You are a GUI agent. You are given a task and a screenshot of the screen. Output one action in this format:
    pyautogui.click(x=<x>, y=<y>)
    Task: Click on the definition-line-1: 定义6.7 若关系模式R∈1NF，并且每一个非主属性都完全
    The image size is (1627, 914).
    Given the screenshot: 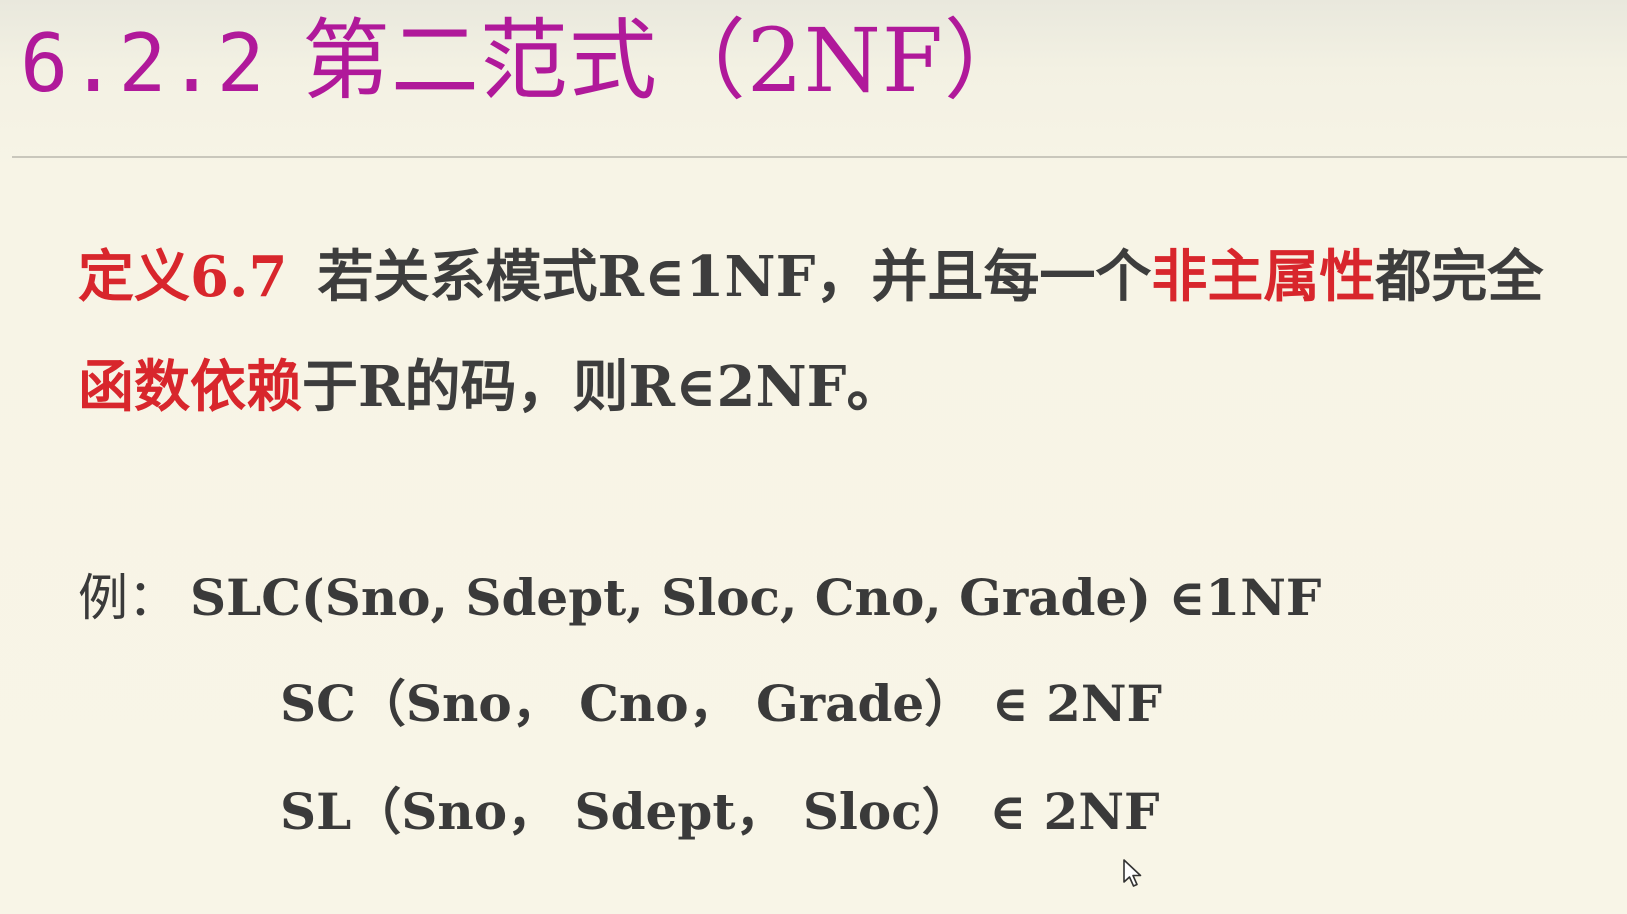 What is the action you would take?
    pyautogui.click(x=810, y=272)
    